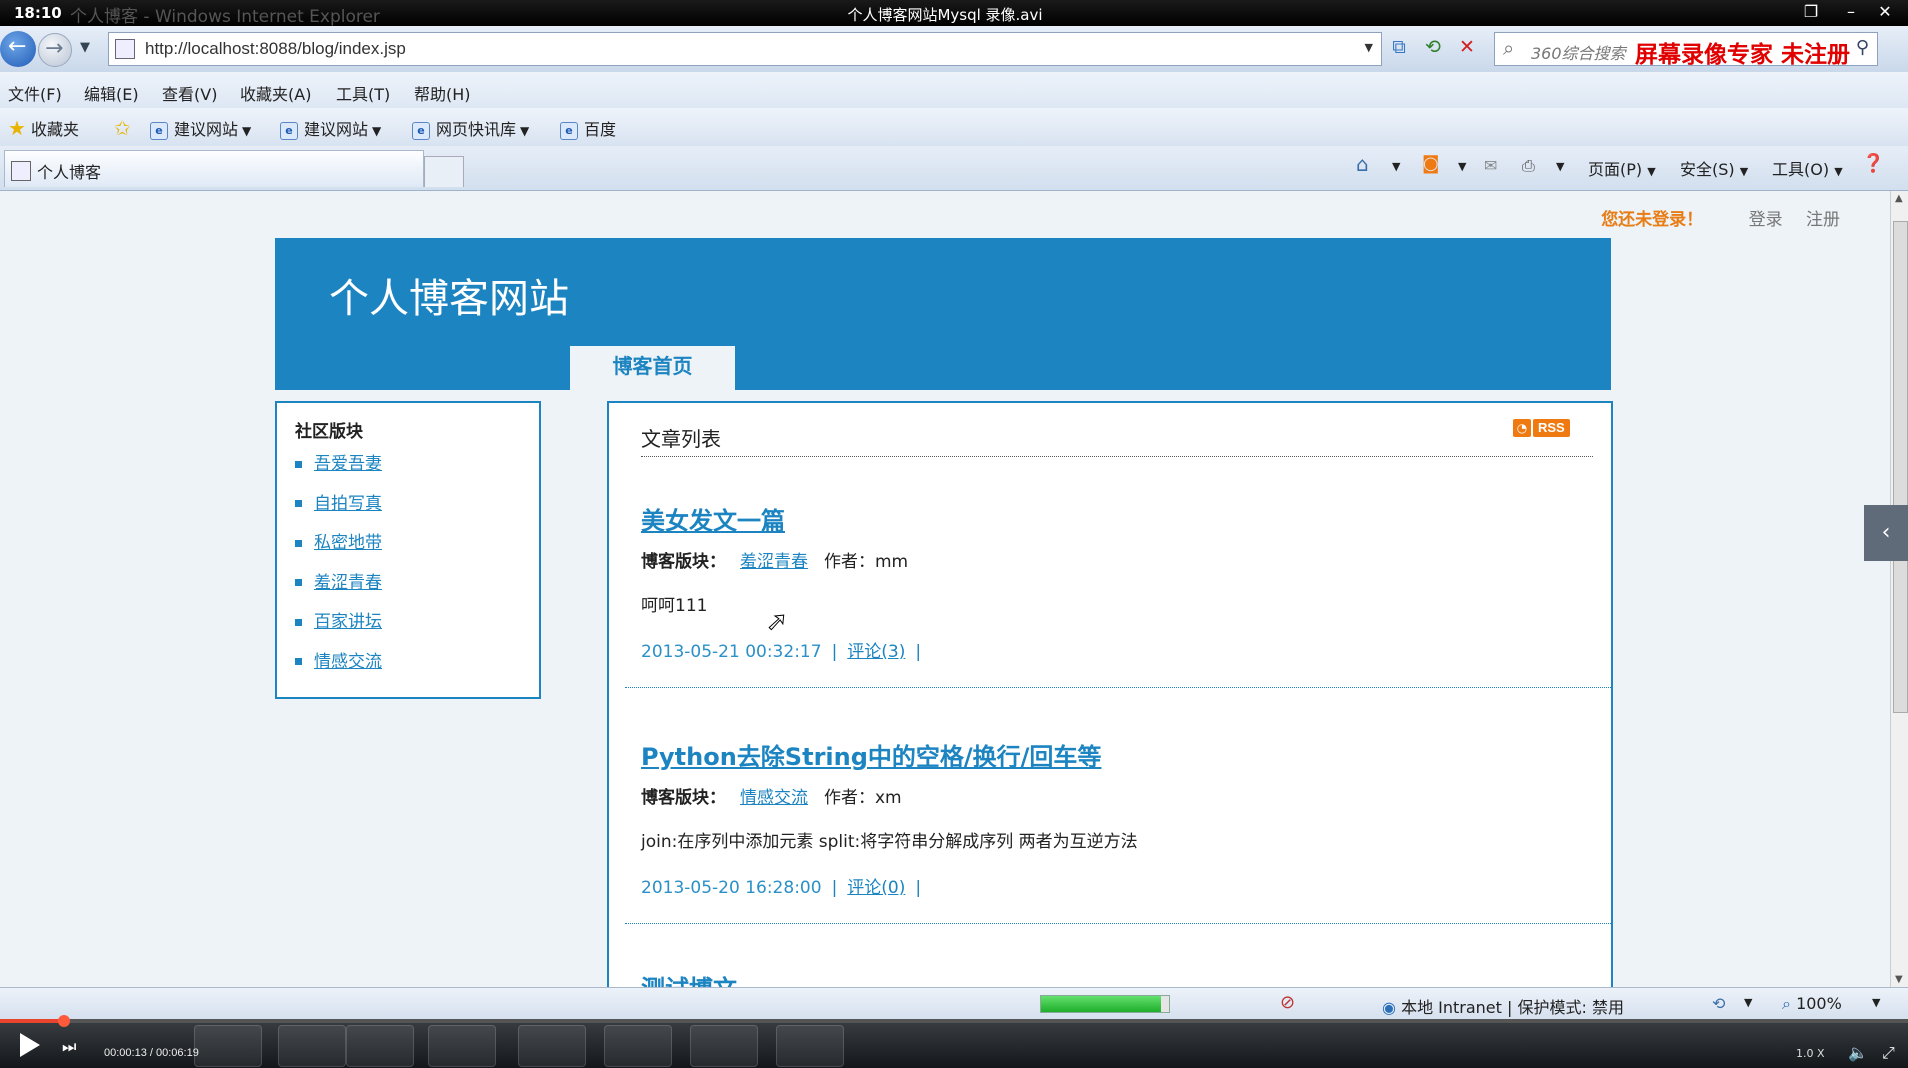  I want to click on menu-file: 文件(F), so click(35, 93).